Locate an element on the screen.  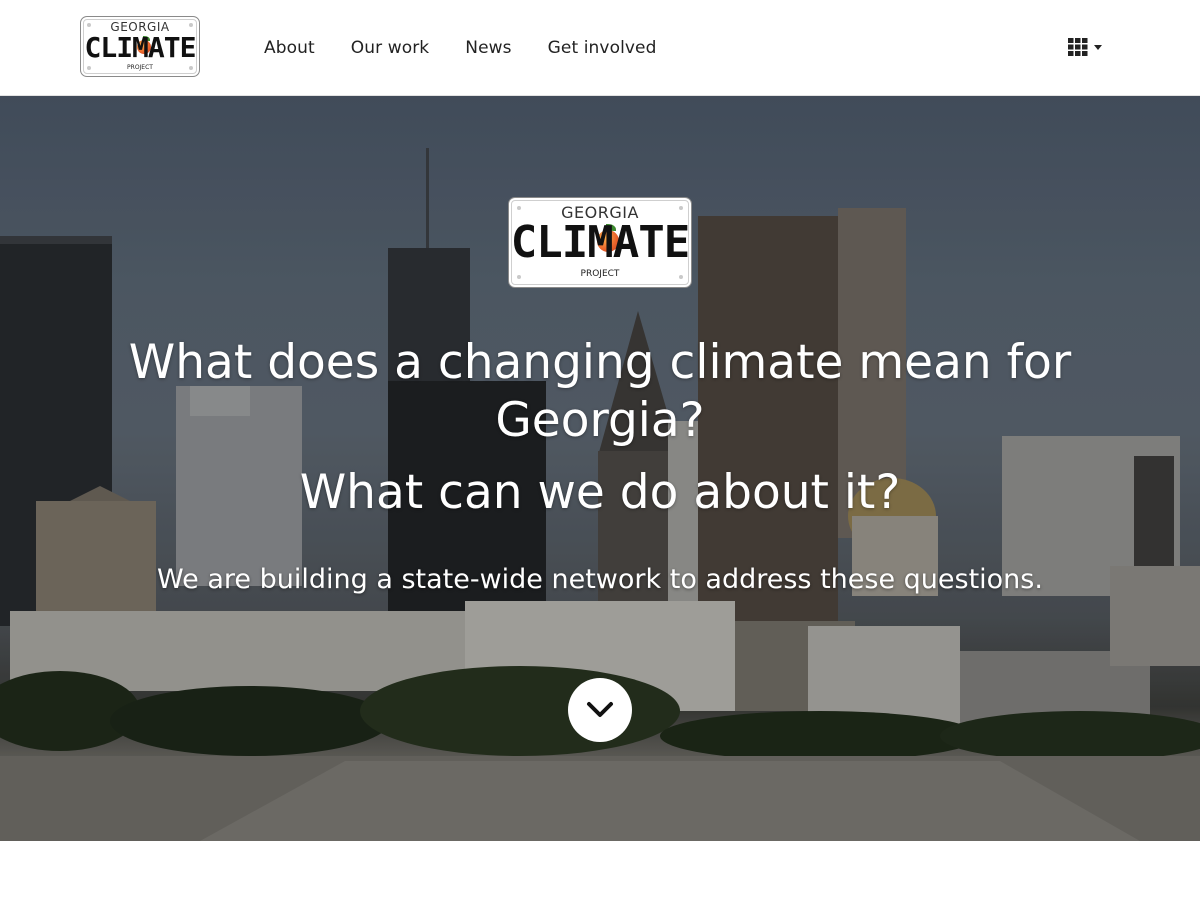
apps-menu-toggle is located at coordinates (1089, 47).